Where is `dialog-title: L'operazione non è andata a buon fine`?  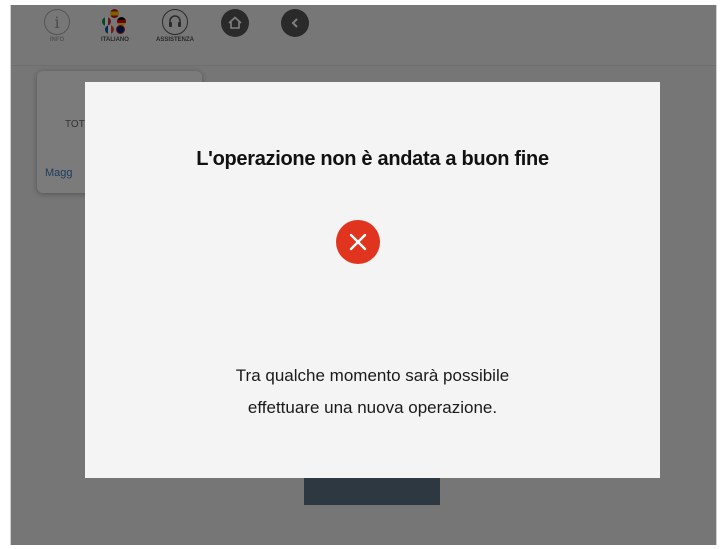 dialog-title: L'operazione non è andata a buon fine is located at coordinates (372, 159).